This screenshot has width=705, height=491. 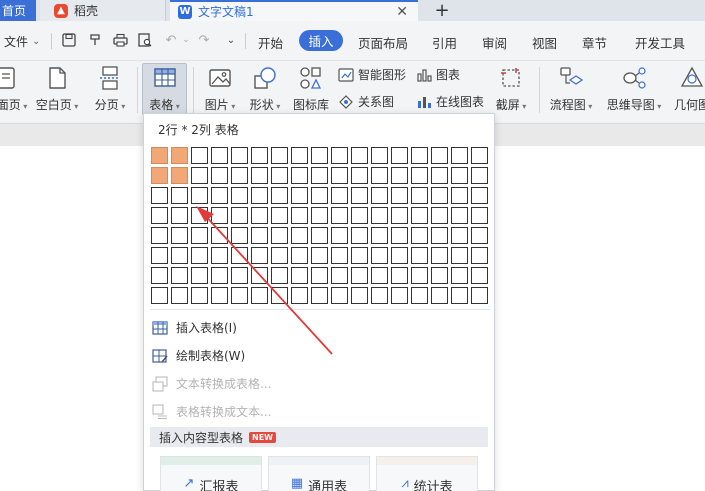 What do you see at coordinates (220, 87) in the screenshot?
I see `picture-button: 图片 ▾` at bounding box center [220, 87].